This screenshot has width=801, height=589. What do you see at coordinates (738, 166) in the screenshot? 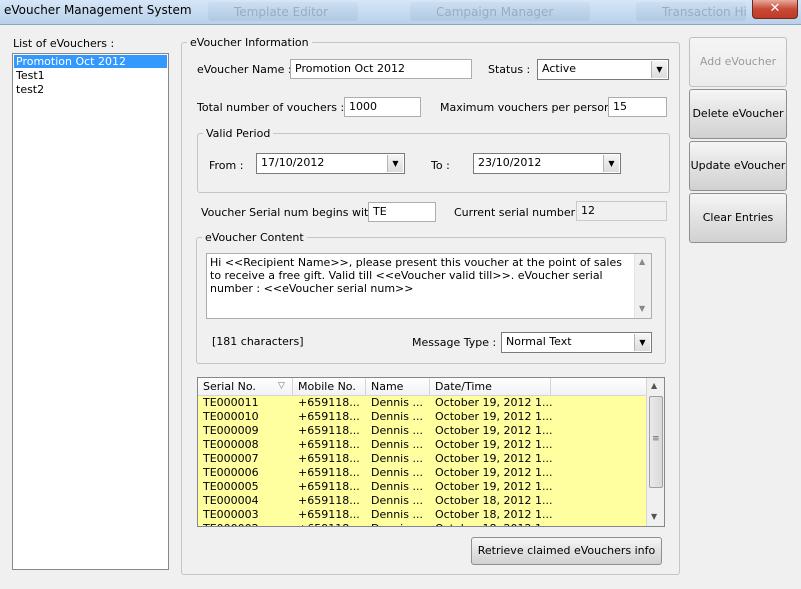
I see `update-voucher-button: Update eVoucher` at bounding box center [738, 166].